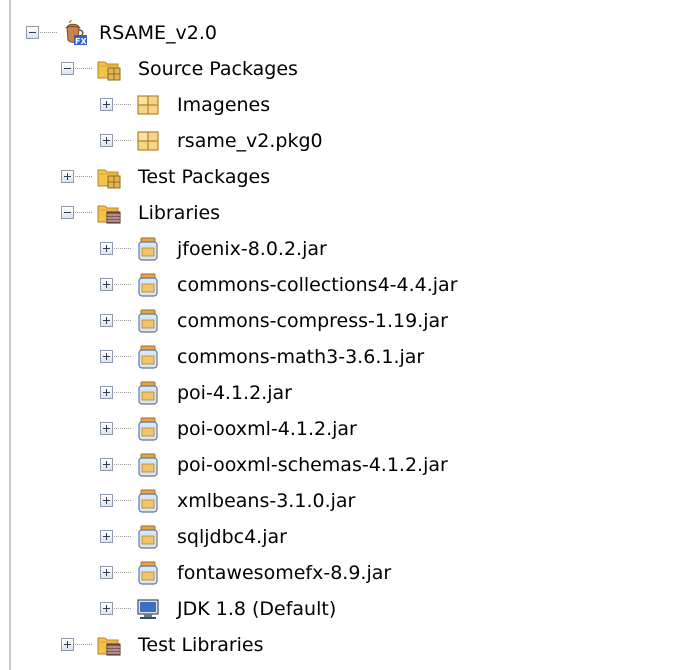 Image resolution: width=697 pixels, height=670 pixels. What do you see at coordinates (348, 177) in the screenshot?
I see `tree-node-test-packages: Test Packages` at bounding box center [348, 177].